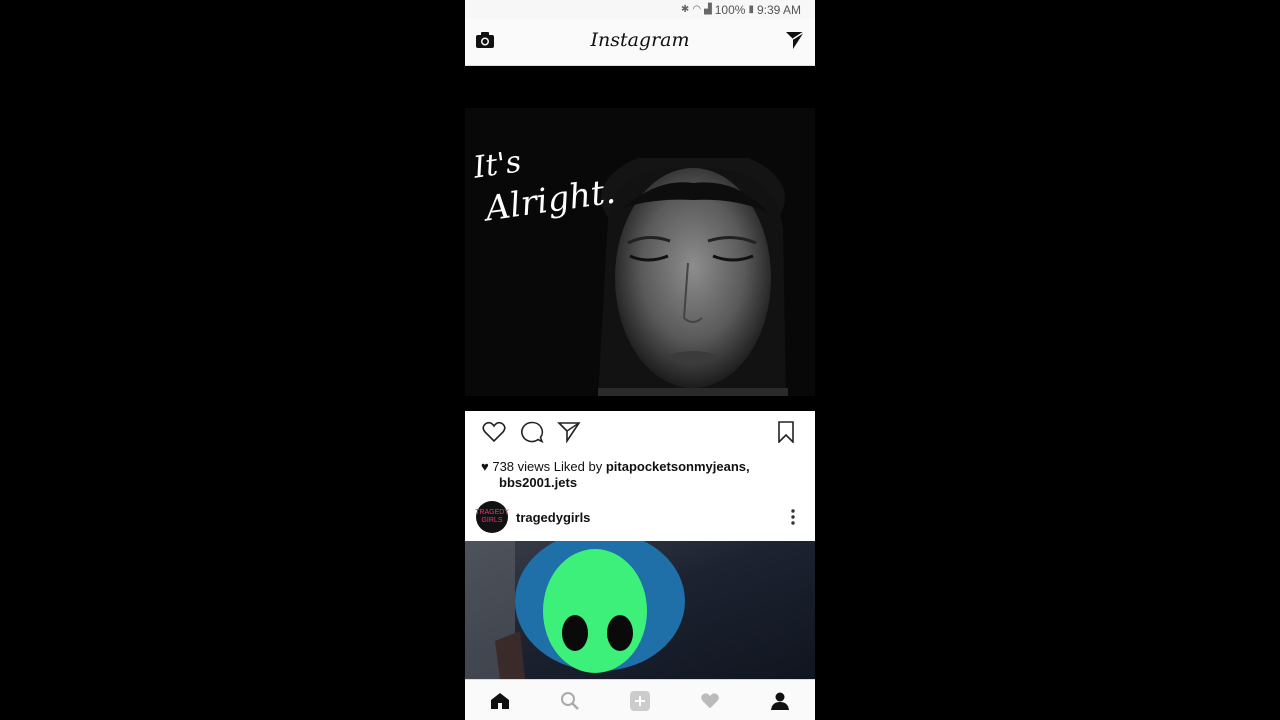  I want to click on clock: 9:39 AM, so click(778, 9).